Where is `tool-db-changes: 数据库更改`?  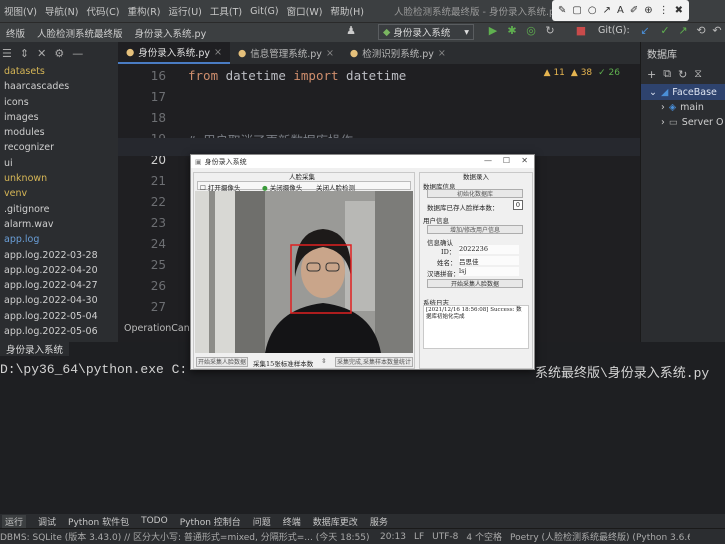 tool-db-changes: 数据库更改 is located at coordinates (335, 521).